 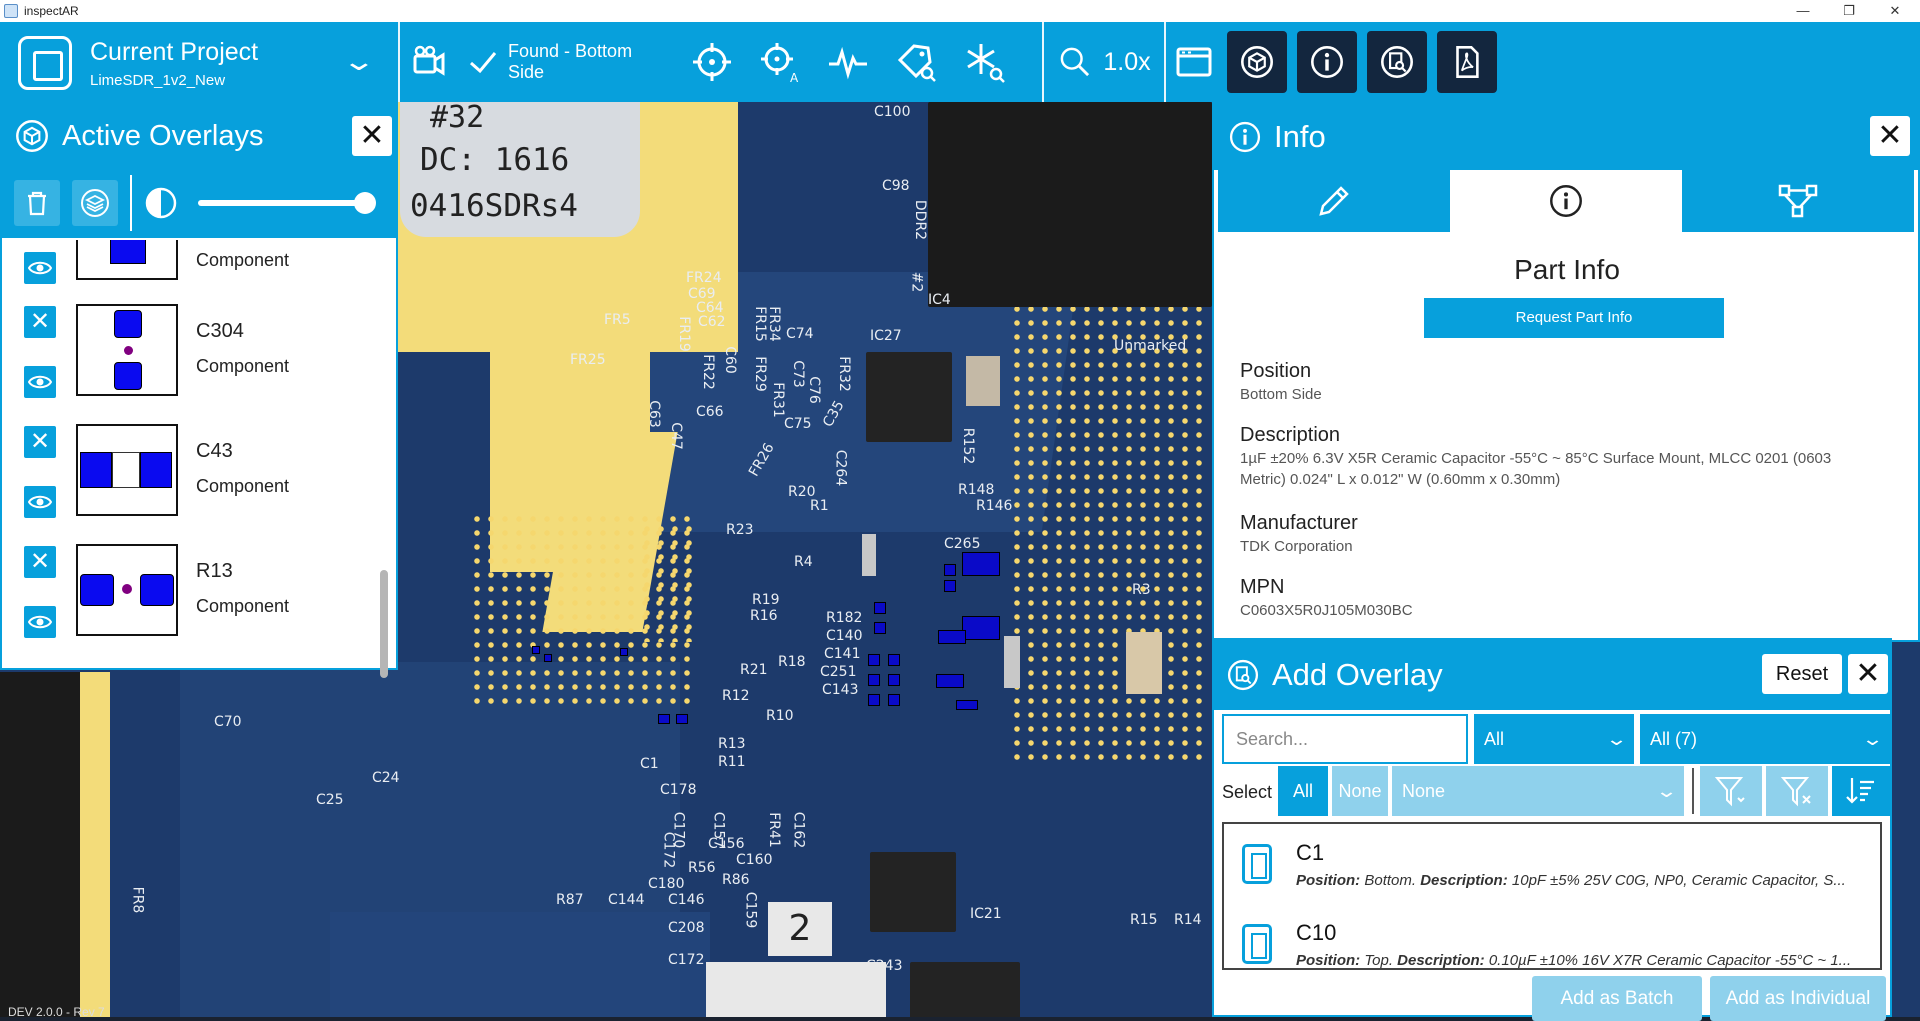 I want to click on pcb-edge-dark, so click(x=40, y=844).